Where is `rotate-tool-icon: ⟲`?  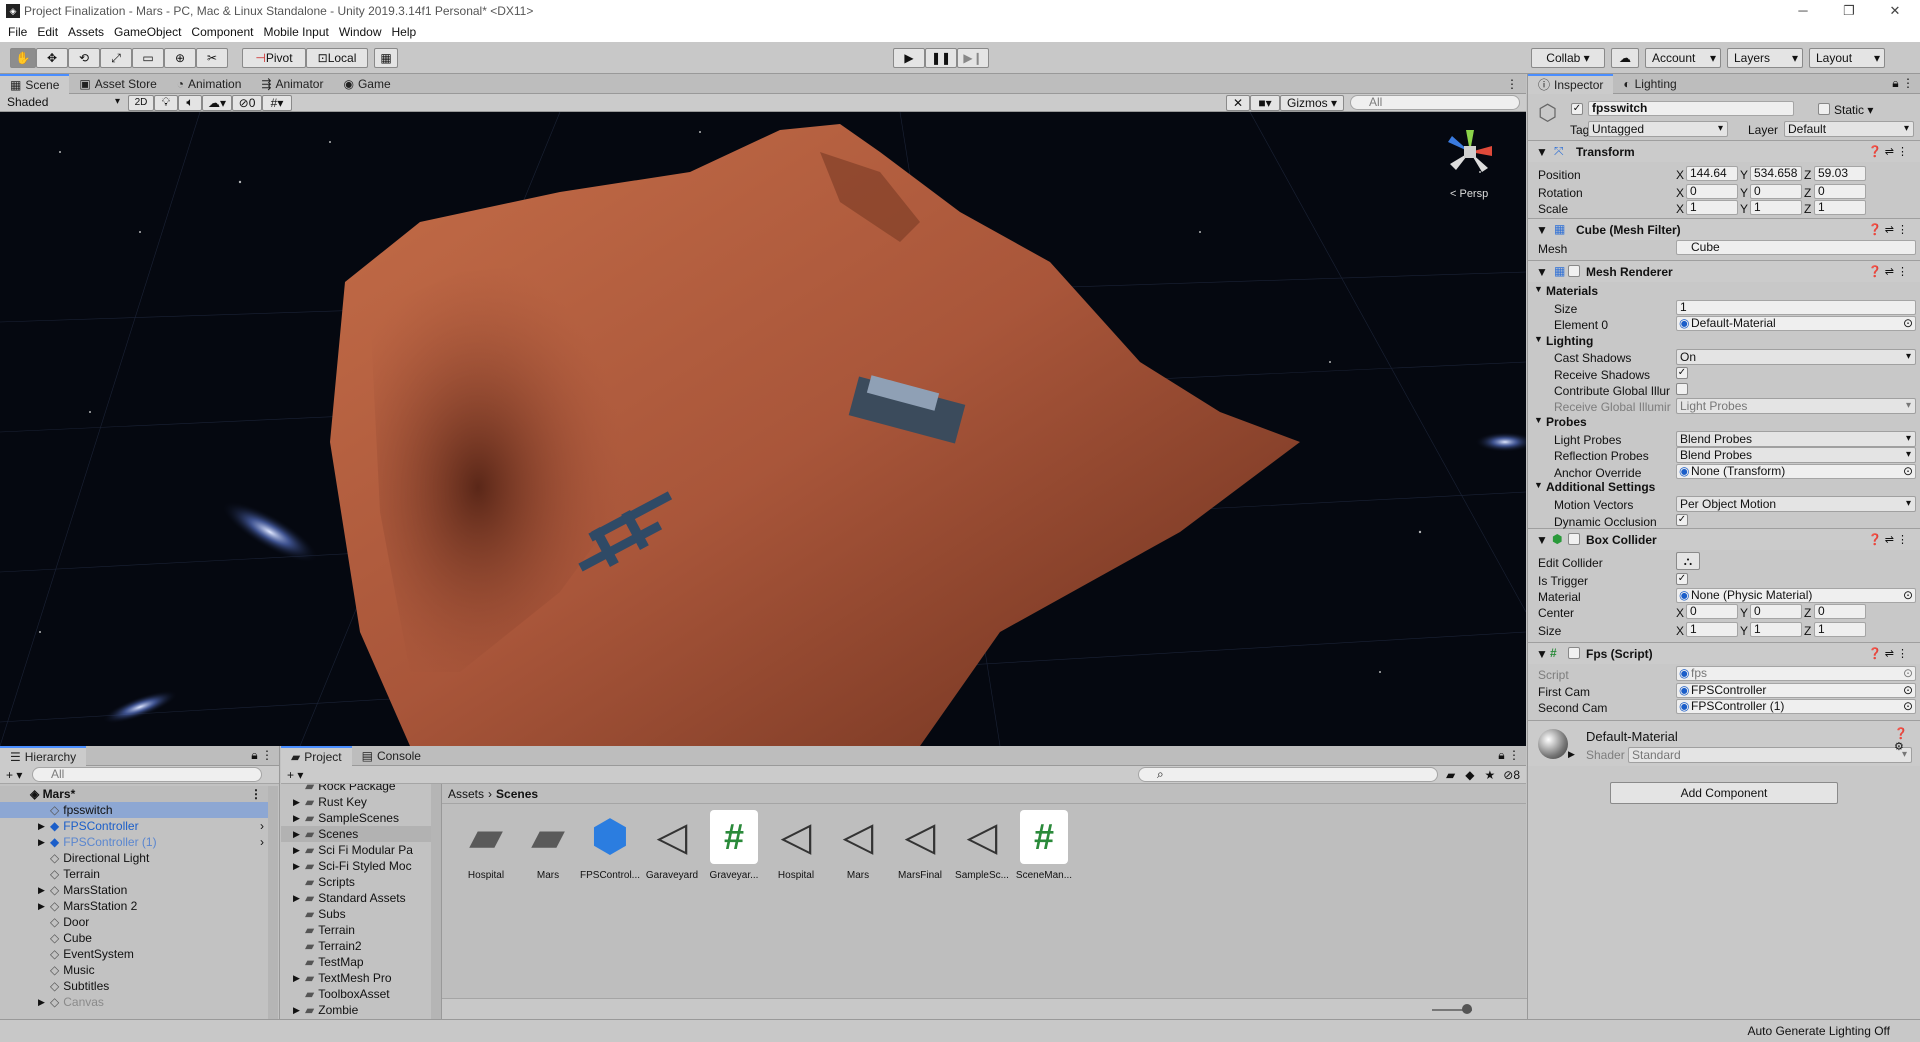 rotate-tool-icon: ⟲ is located at coordinates (84, 58).